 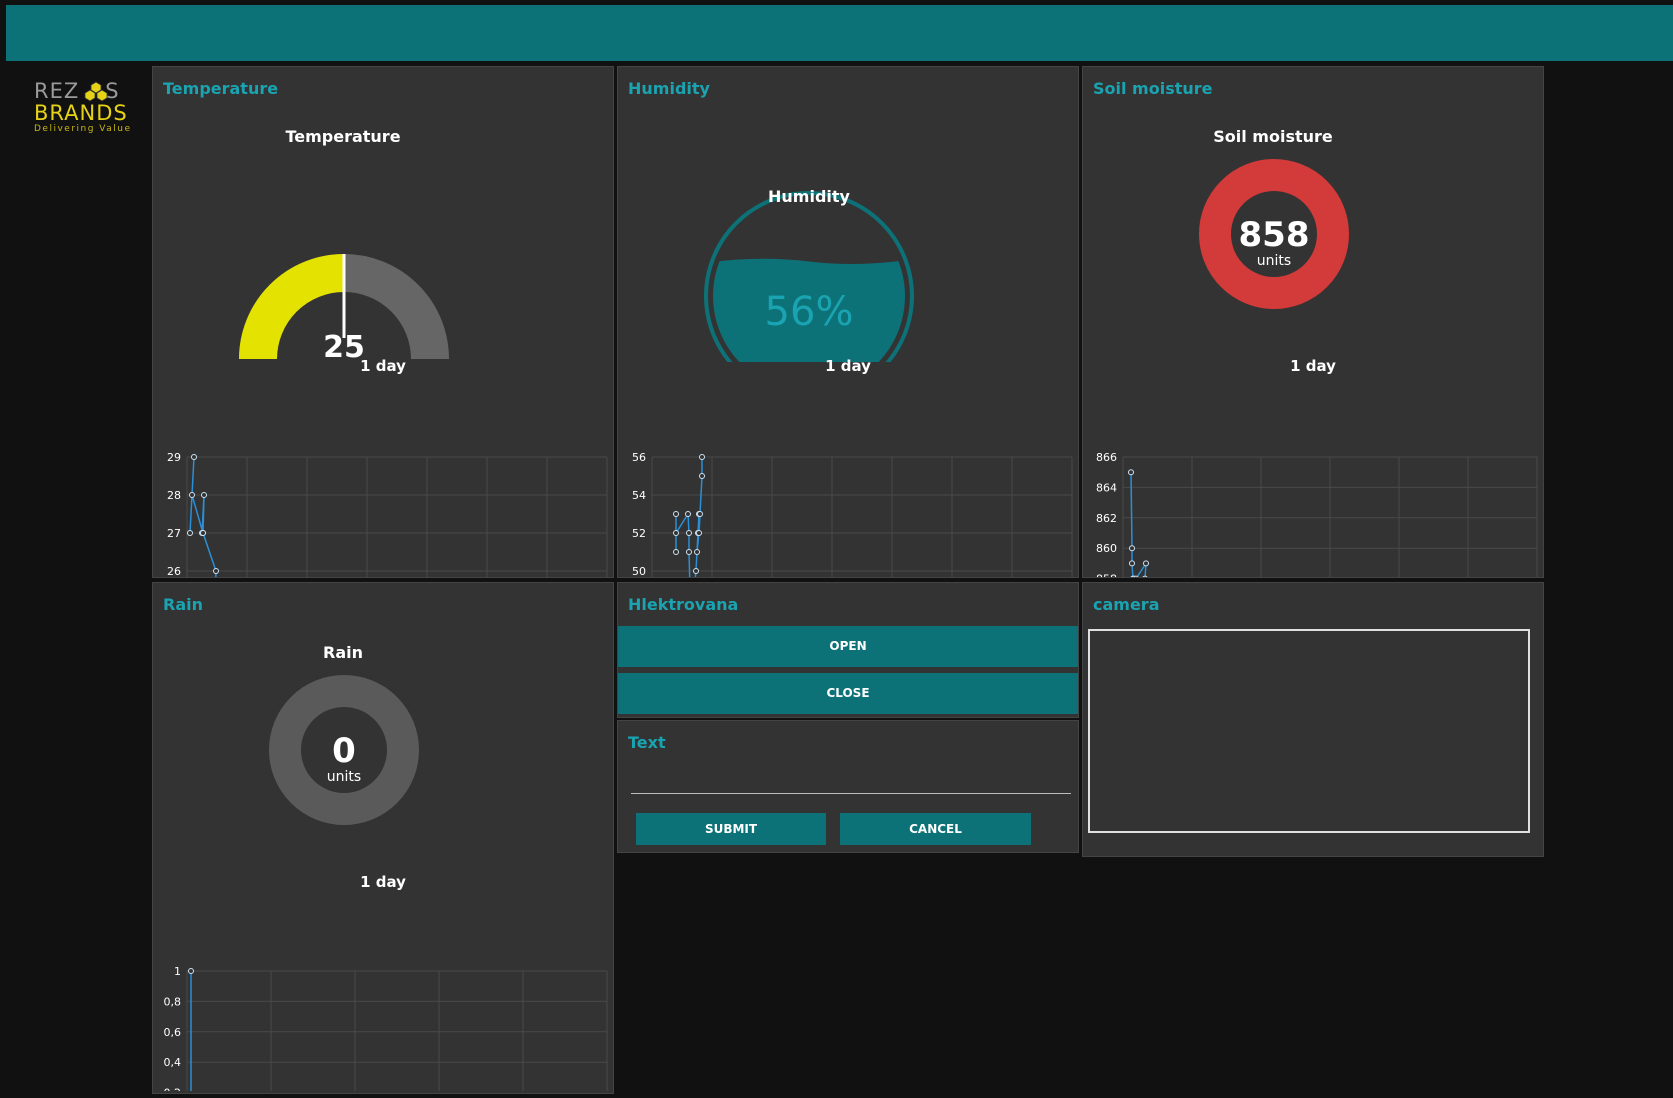 What do you see at coordinates (174, 457) in the screenshot?
I see `chart-y-tick-label: 29` at bounding box center [174, 457].